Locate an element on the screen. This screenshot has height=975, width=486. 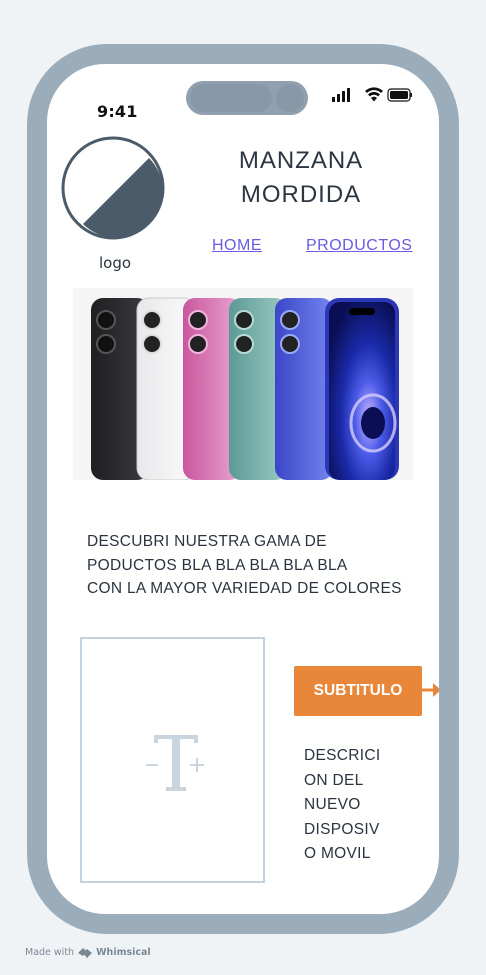
signal-icon is located at coordinates (341, 95).